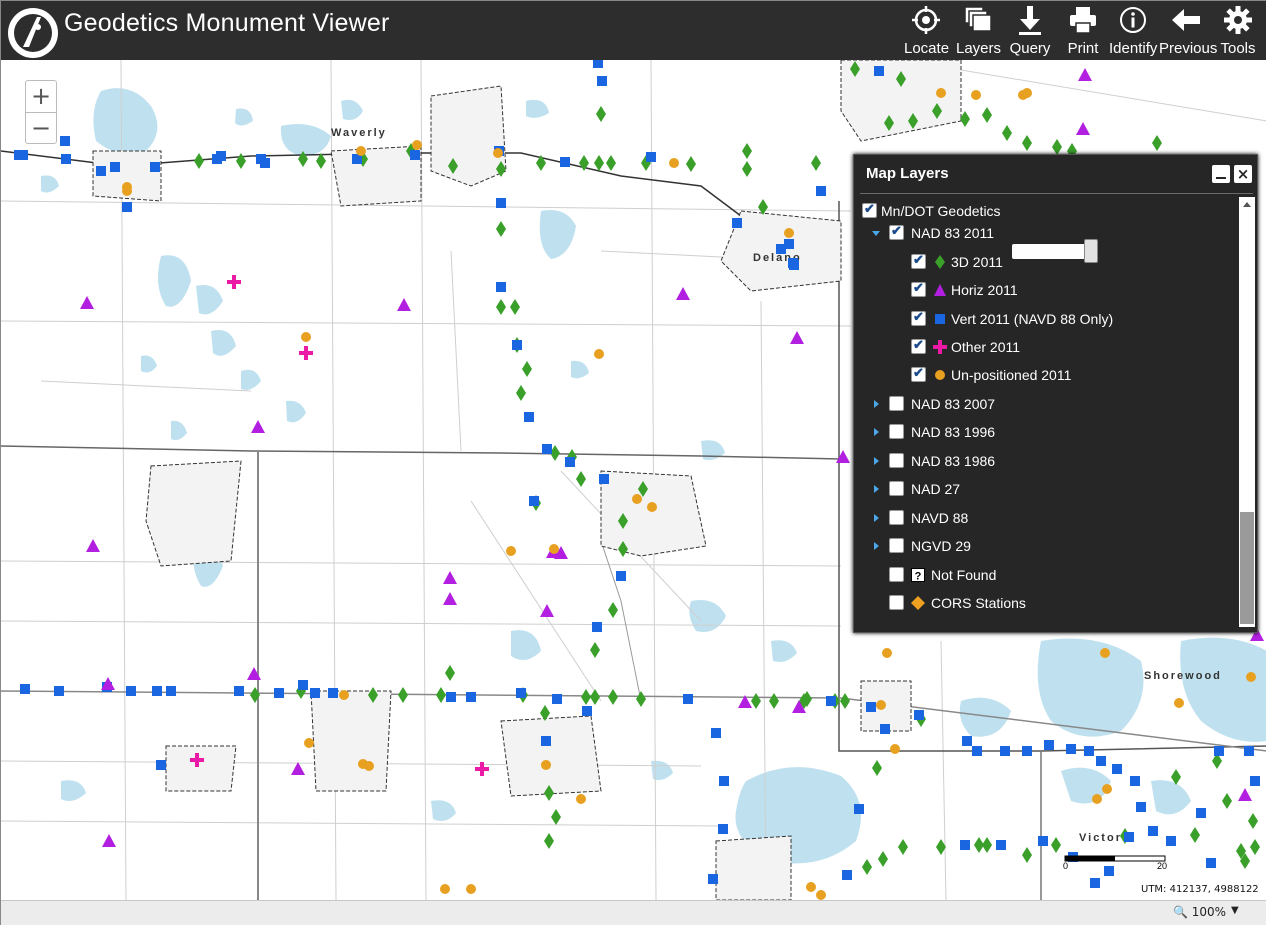 This screenshot has width=1266, height=925. Describe the element at coordinates (1052, 235) in the screenshot. I see `layer-group-nad83-2011: NAD 83 2011` at that location.